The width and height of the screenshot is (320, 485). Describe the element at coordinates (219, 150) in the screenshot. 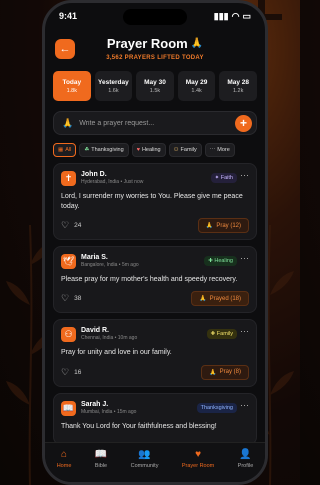

I see `filter-more: ⋯ More` at that location.